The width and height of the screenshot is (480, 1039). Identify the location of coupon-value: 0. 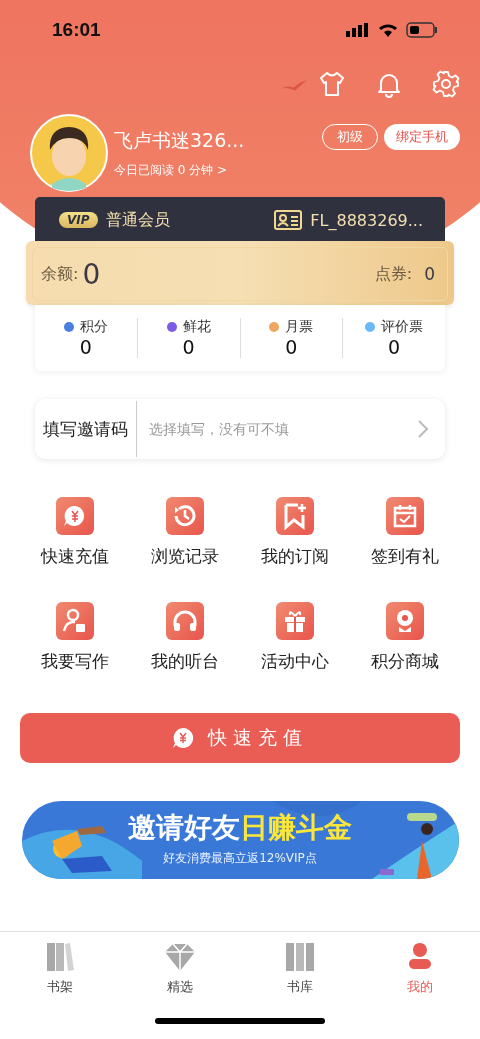
(429, 274).